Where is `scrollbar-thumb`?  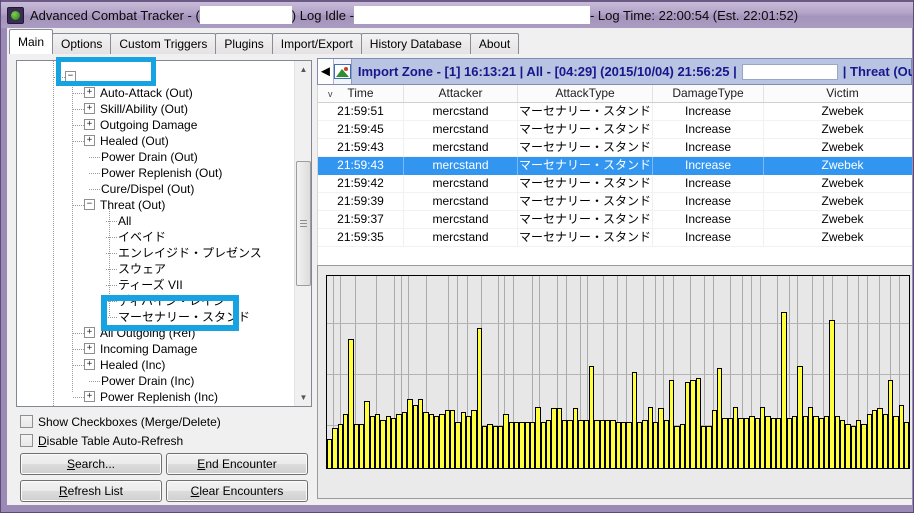 scrollbar-thumb is located at coordinates (303, 223).